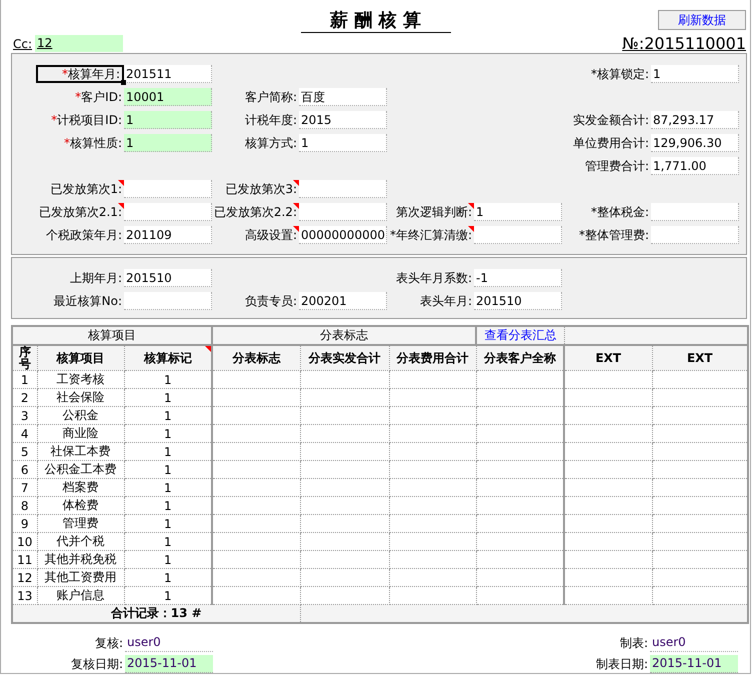 Image resolution: width=755 pixels, height=676 pixels. I want to click on cc-label: Cc:, so click(22, 43).